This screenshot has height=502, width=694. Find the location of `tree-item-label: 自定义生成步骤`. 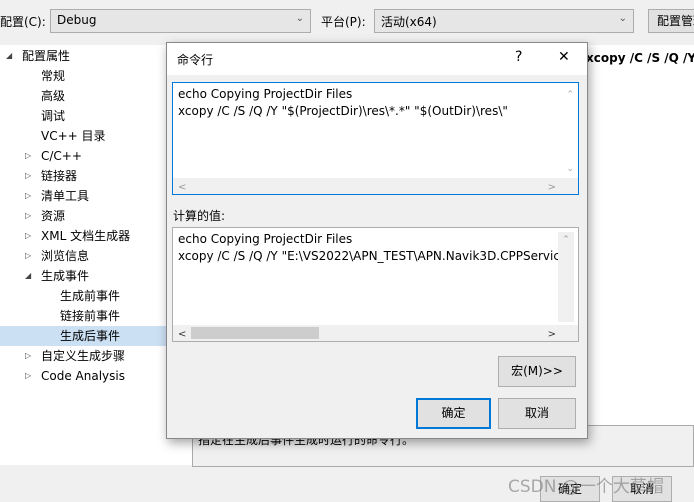

tree-item-label: 自定义生成步骤 is located at coordinates (83, 356).